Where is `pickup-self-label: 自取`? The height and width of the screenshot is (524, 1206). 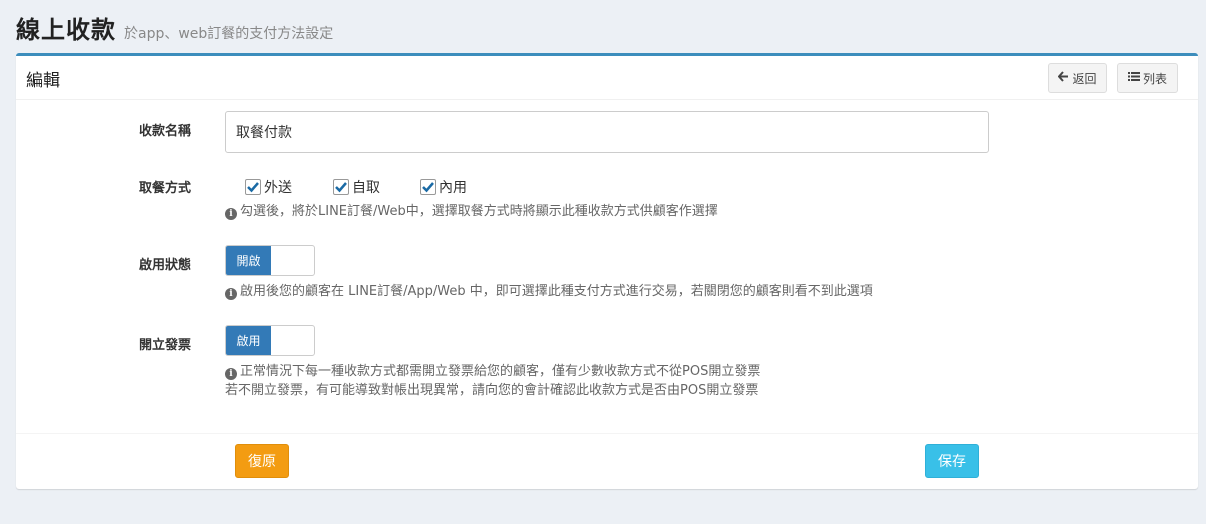 pickup-self-label: 自取 is located at coordinates (366, 188).